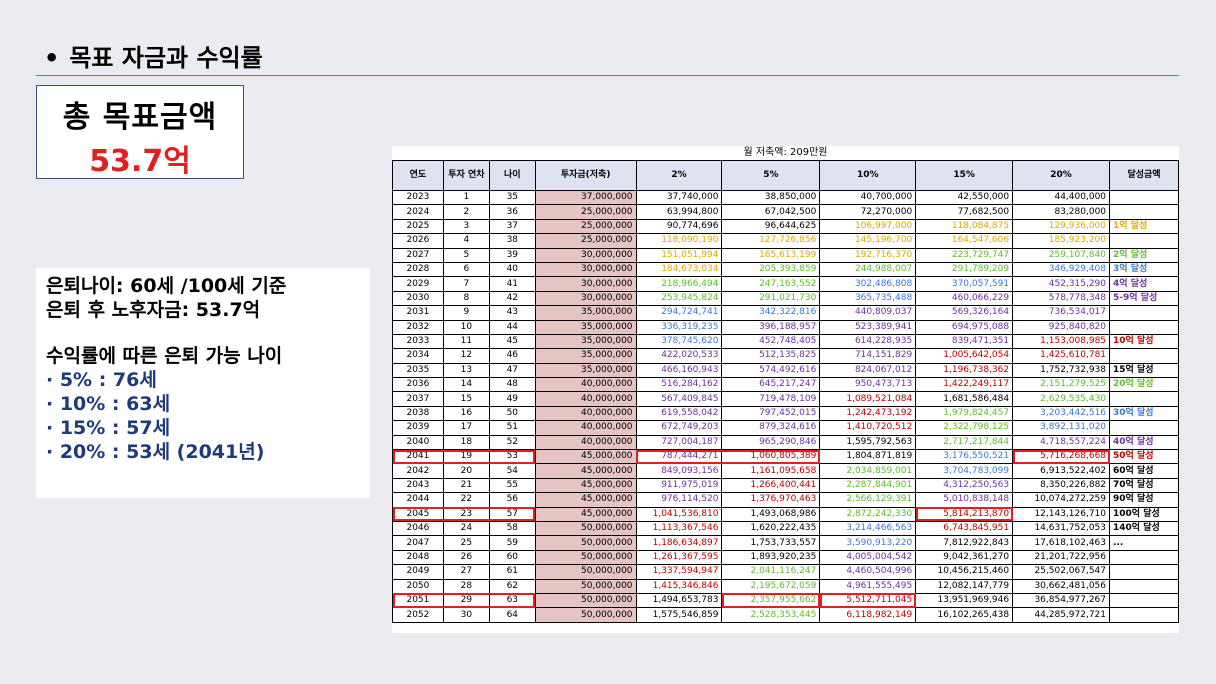 Image resolution: width=1216 pixels, height=684 pixels. I want to click on investment-cell: 25,000,000, so click(585, 241).